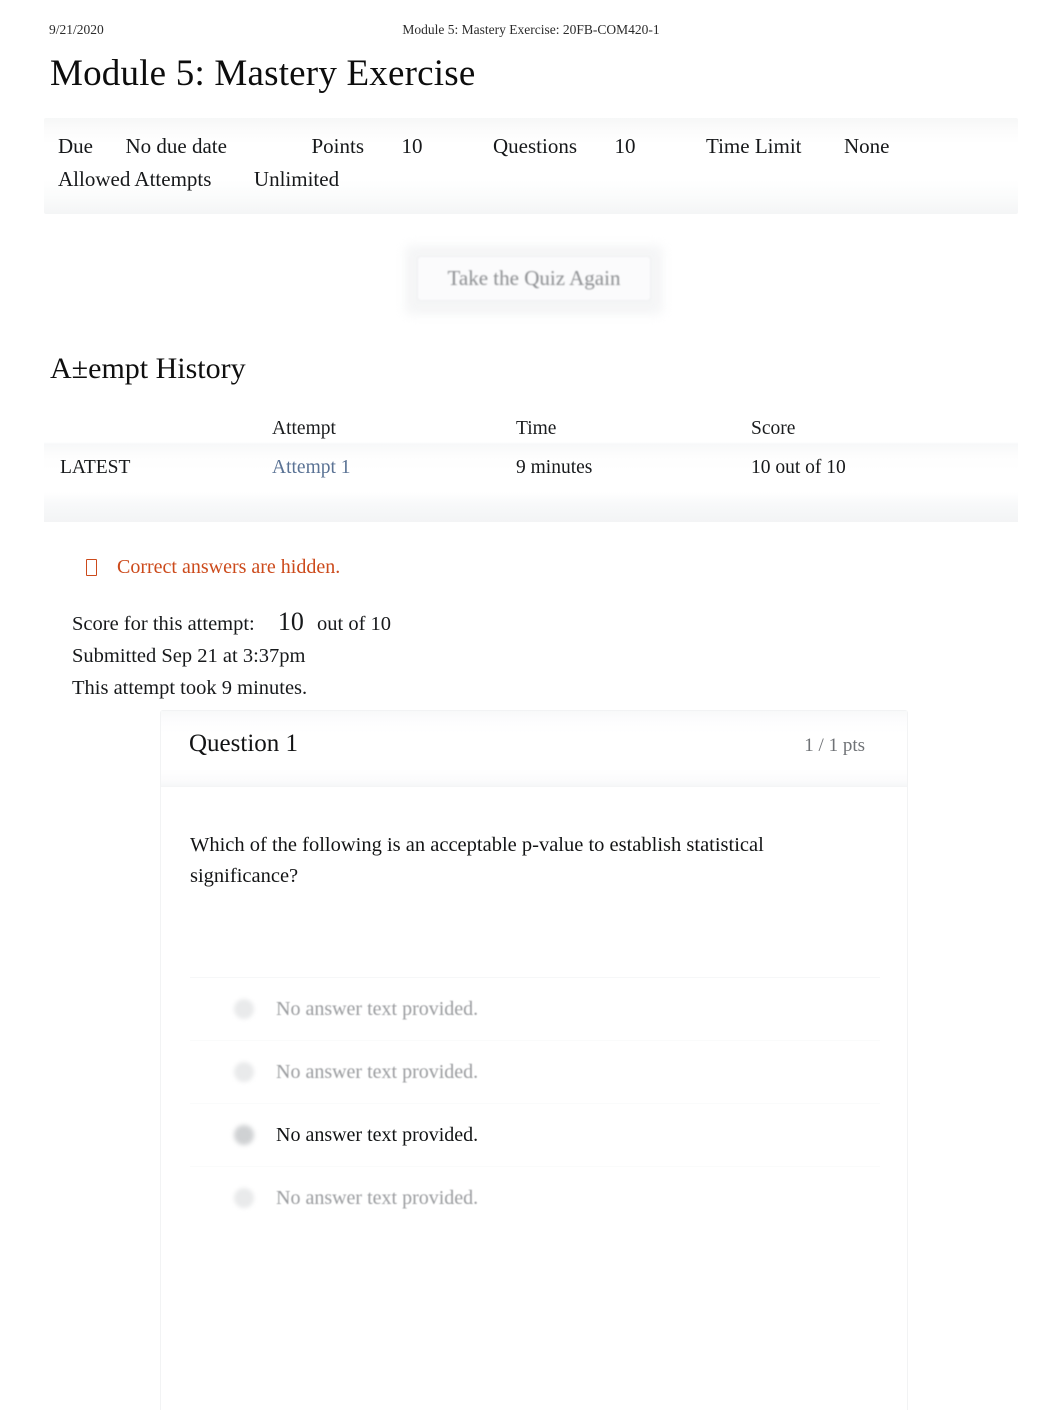 The width and height of the screenshot is (1062, 1410). Describe the element at coordinates (75, 146) in the screenshot. I see `due-label: Due` at that location.